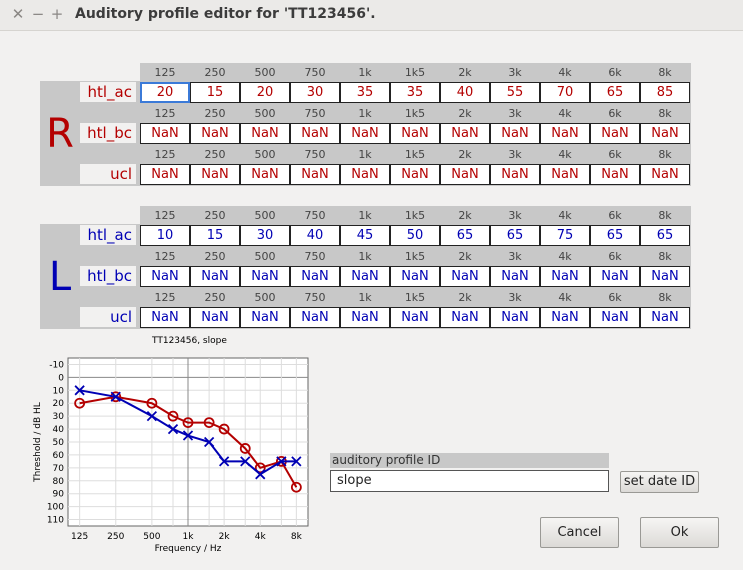 The height and width of the screenshot is (570, 743). Describe the element at coordinates (315, 92) in the screenshot. I see `right-htl-ac-cell: 30` at that location.